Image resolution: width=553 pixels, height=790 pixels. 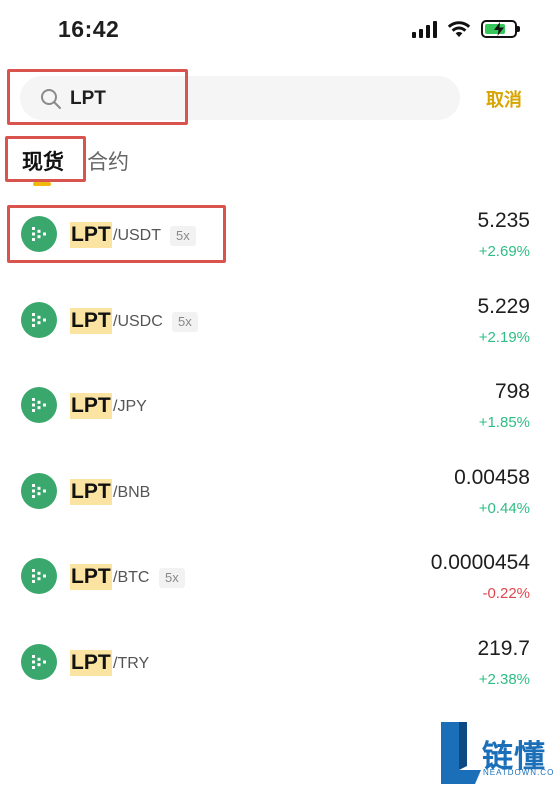 I want to click on market-price: 0.0000454, so click(x=480, y=562).